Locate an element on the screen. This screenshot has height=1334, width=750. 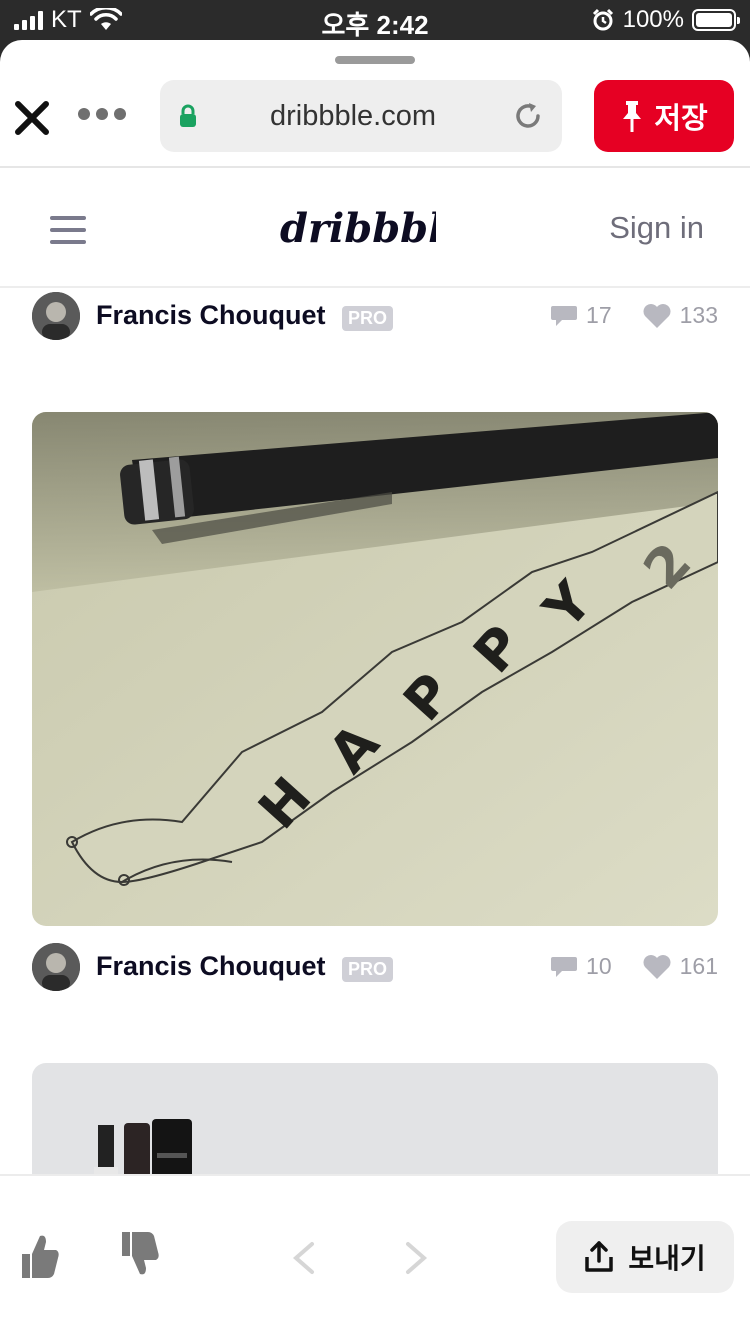
sheet-grabber is located at coordinates (375, 60).